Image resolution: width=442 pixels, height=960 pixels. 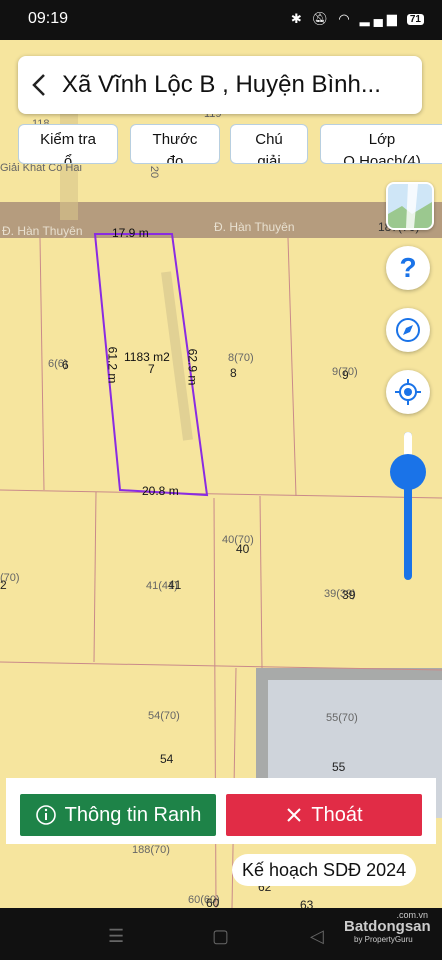 I want to click on chip-sublabel: Q.Hoạch(4), so click(x=382, y=158).